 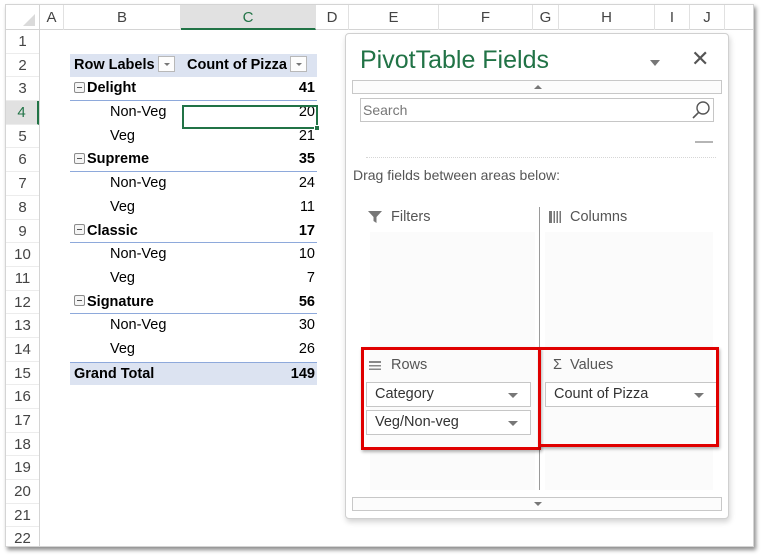 What do you see at coordinates (704, 142) in the screenshot?
I see `tools-menu-icon` at bounding box center [704, 142].